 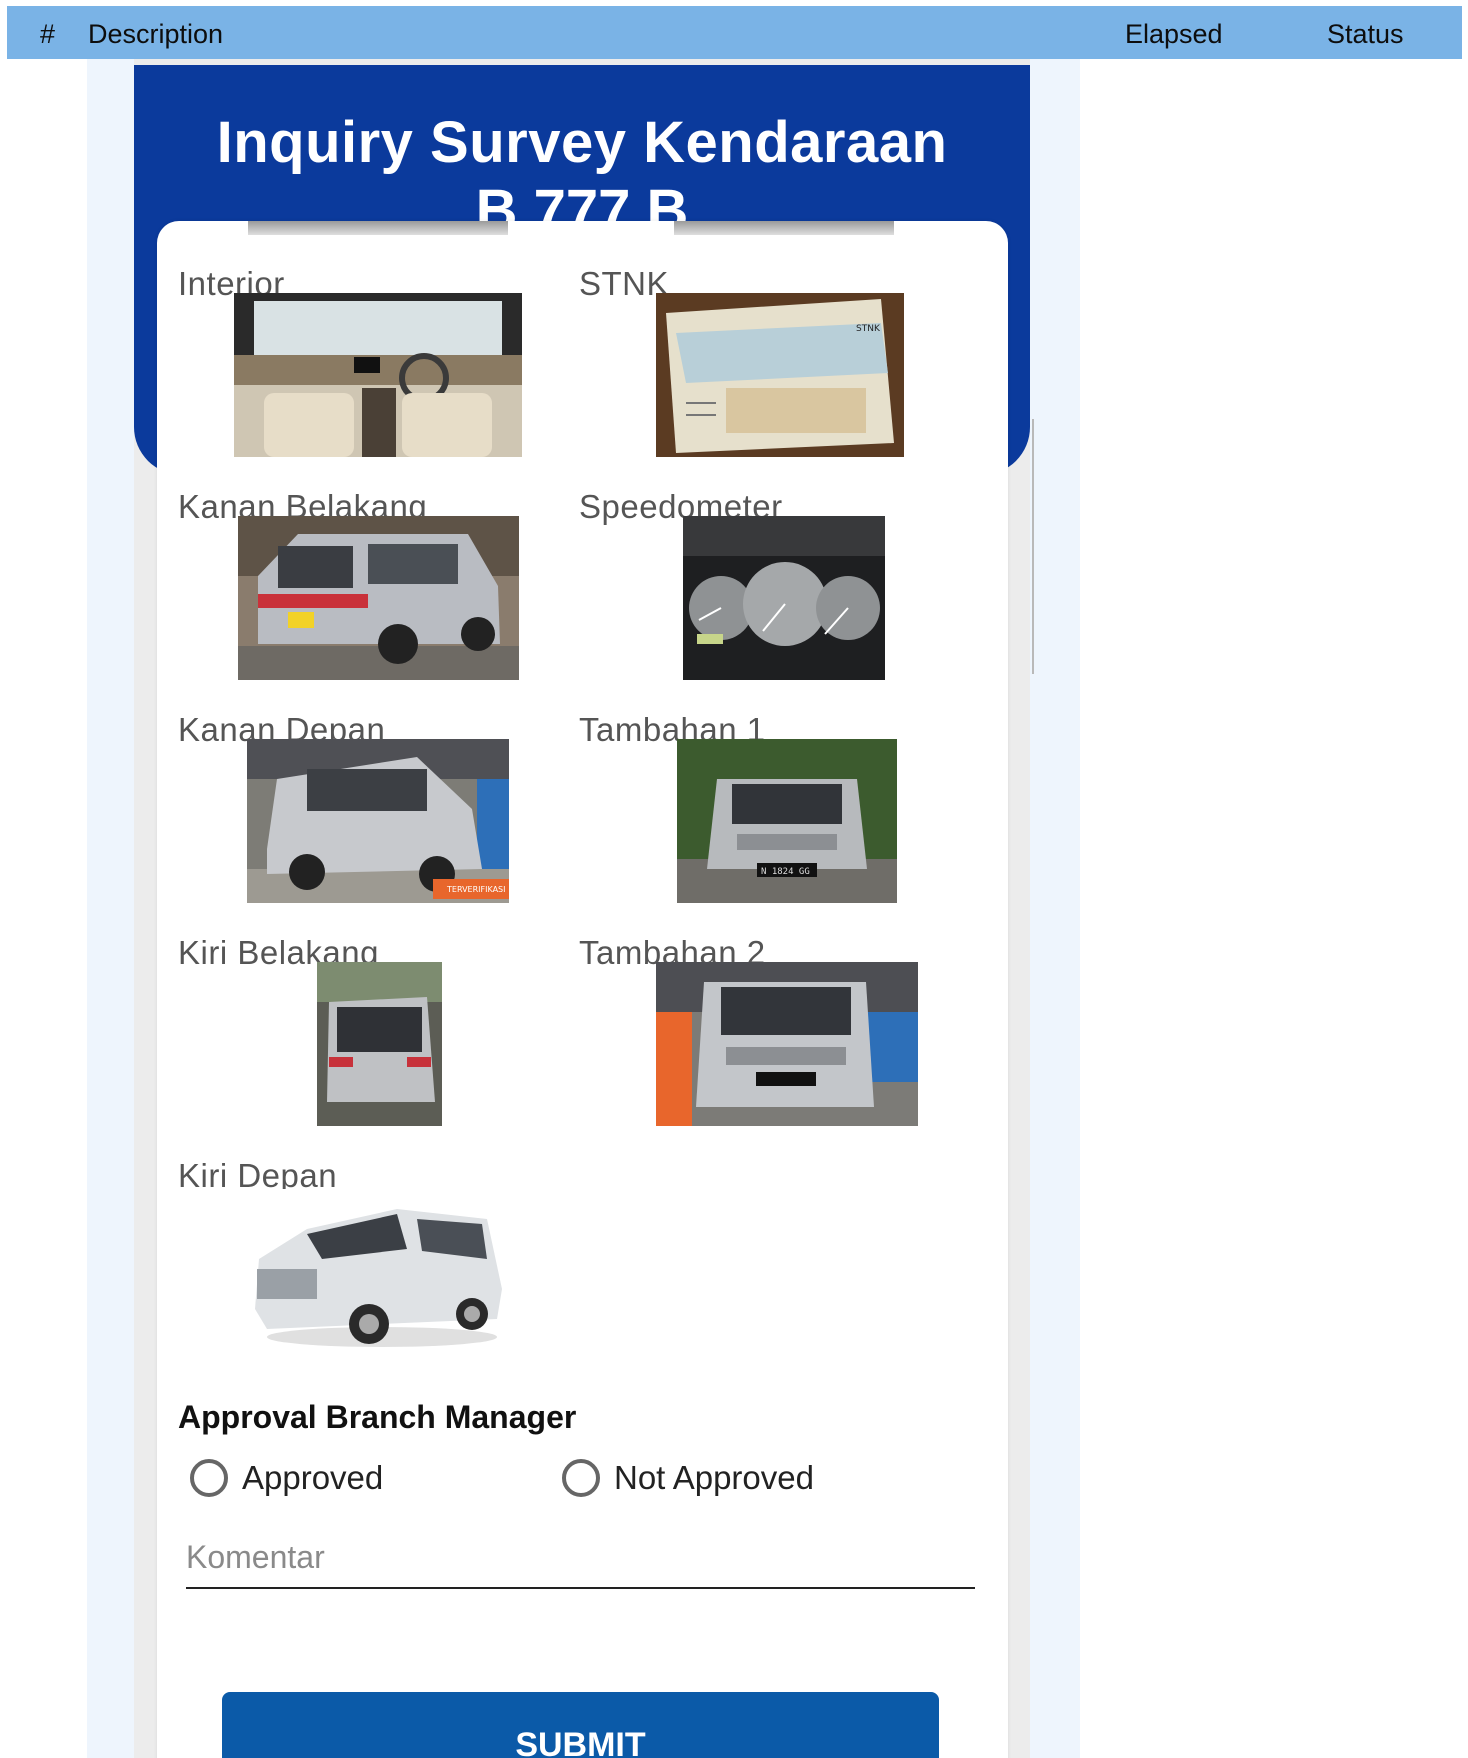 I want to click on table-header: # Description Elapsed Status, so click(x=734, y=32).